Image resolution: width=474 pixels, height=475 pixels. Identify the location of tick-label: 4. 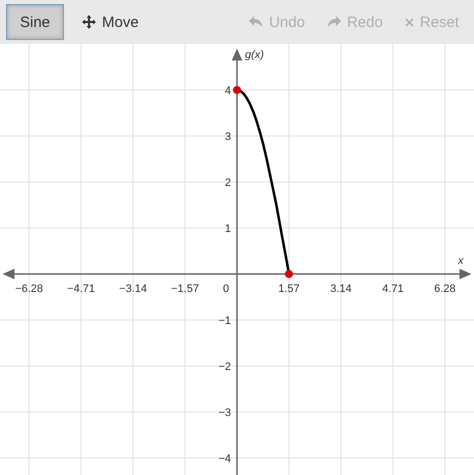
(227, 91).